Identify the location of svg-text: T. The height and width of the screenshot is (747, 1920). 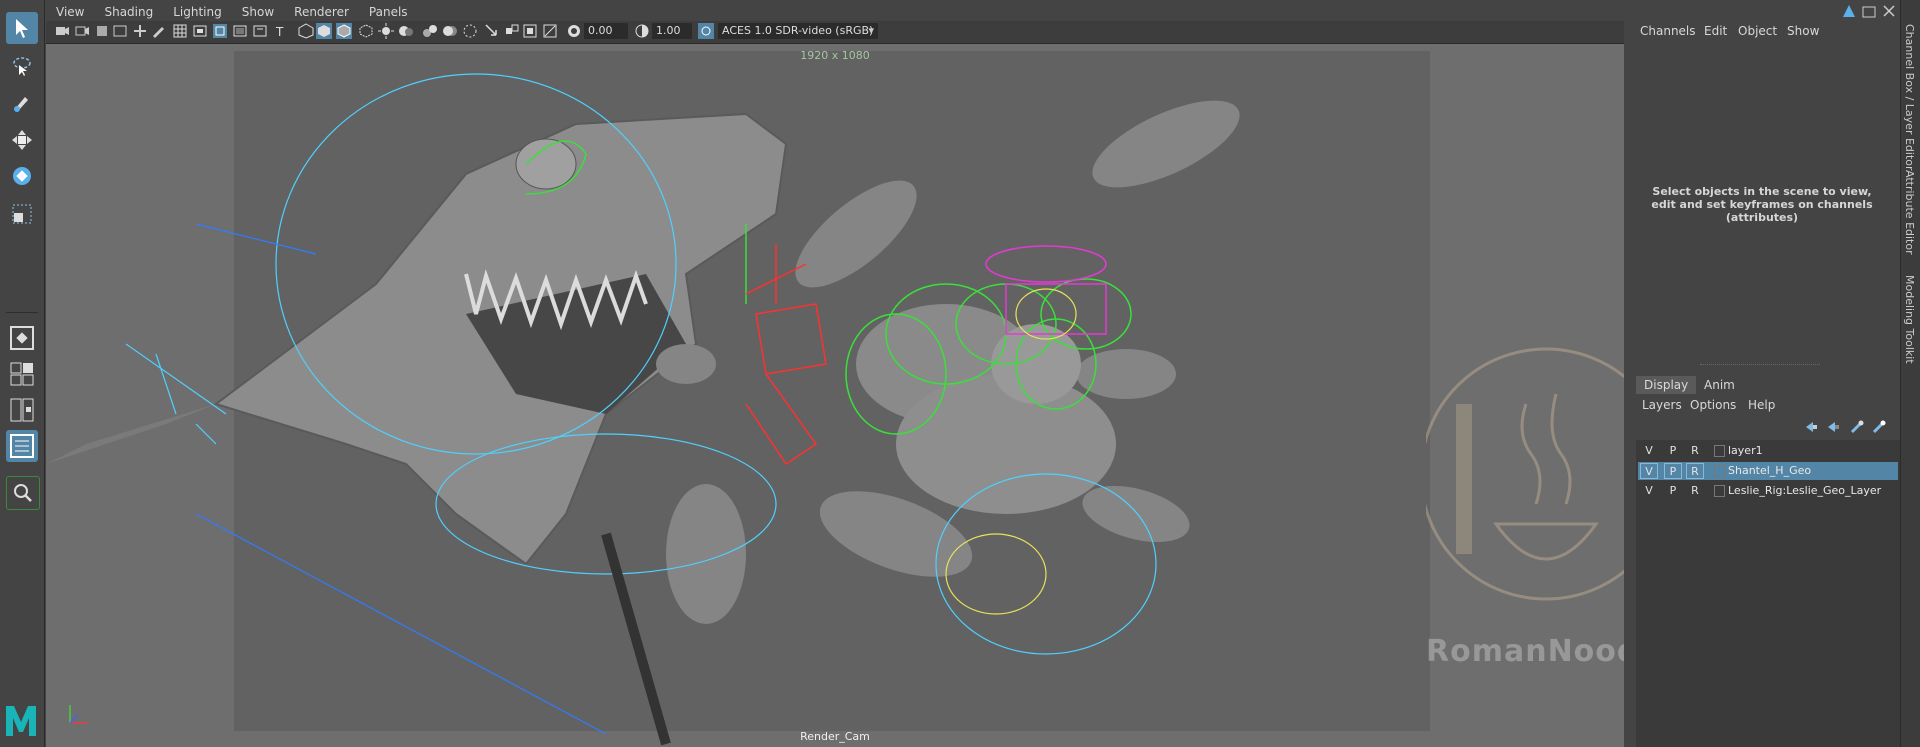
(279, 32).